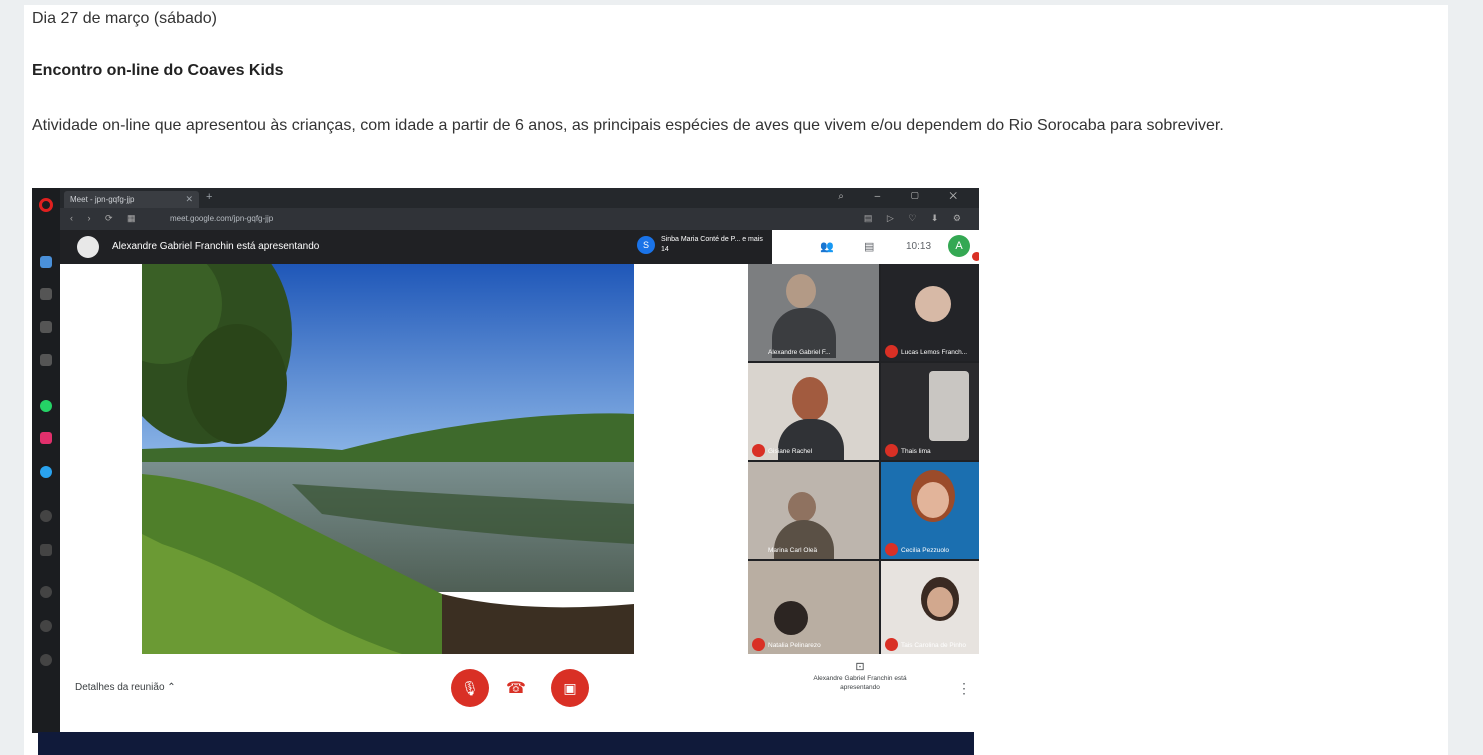 This screenshot has width=1483, height=755. I want to click on videocam-off-icon: ▣, so click(570, 688).